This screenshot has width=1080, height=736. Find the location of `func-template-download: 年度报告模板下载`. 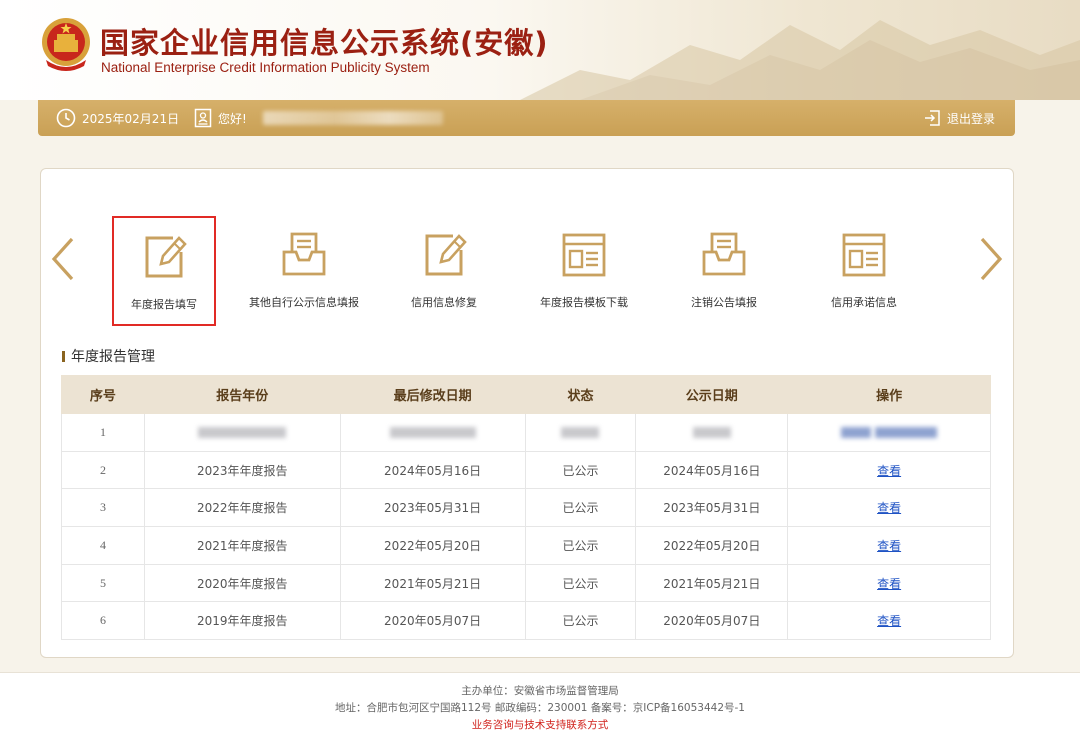

func-template-download: 年度报告模板下载 is located at coordinates (584, 271).